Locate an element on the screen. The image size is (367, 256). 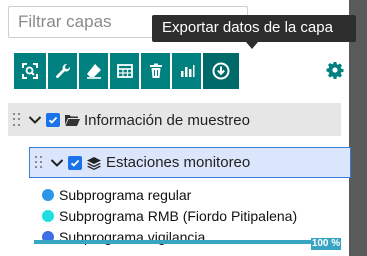
bar-chart-icon is located at coordinates (187, 71).